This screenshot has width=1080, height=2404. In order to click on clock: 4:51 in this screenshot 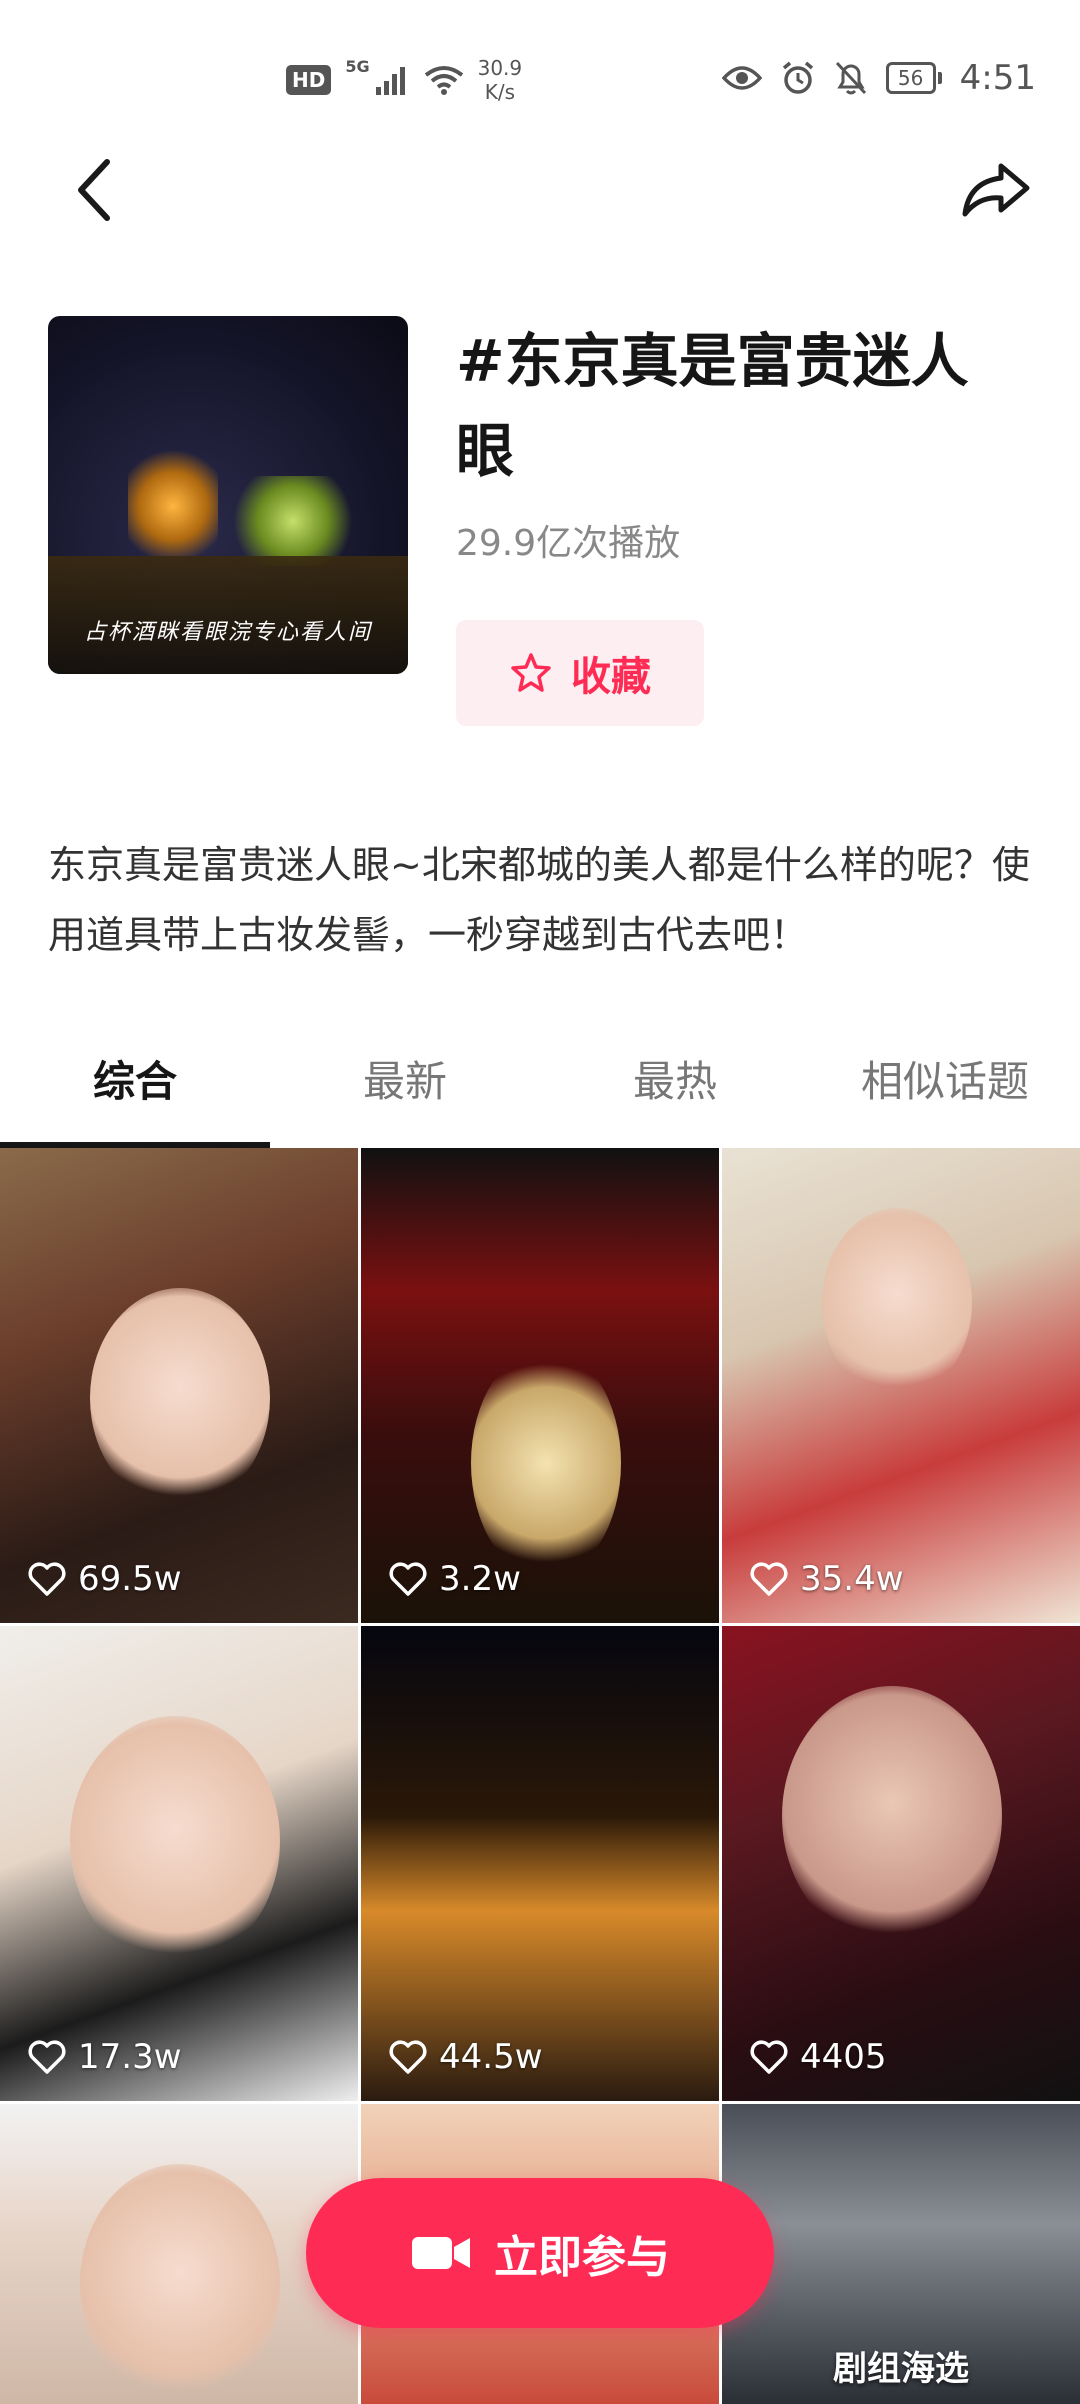, I will do `click(997, 78)`.